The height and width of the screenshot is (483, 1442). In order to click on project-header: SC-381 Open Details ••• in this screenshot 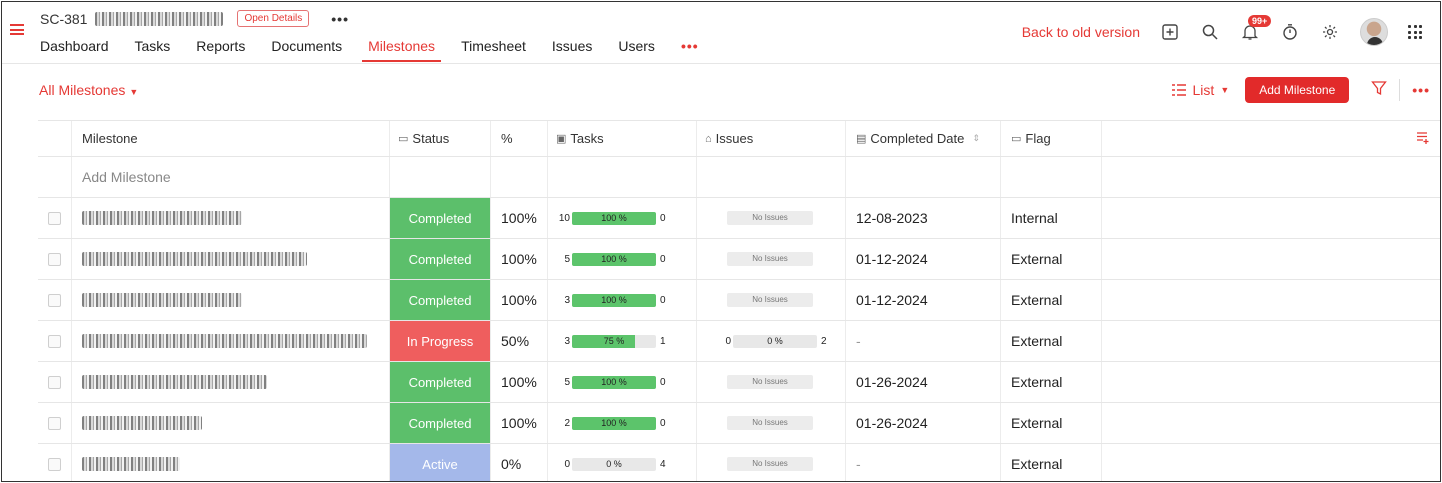, I will do `click(194, 18)`.